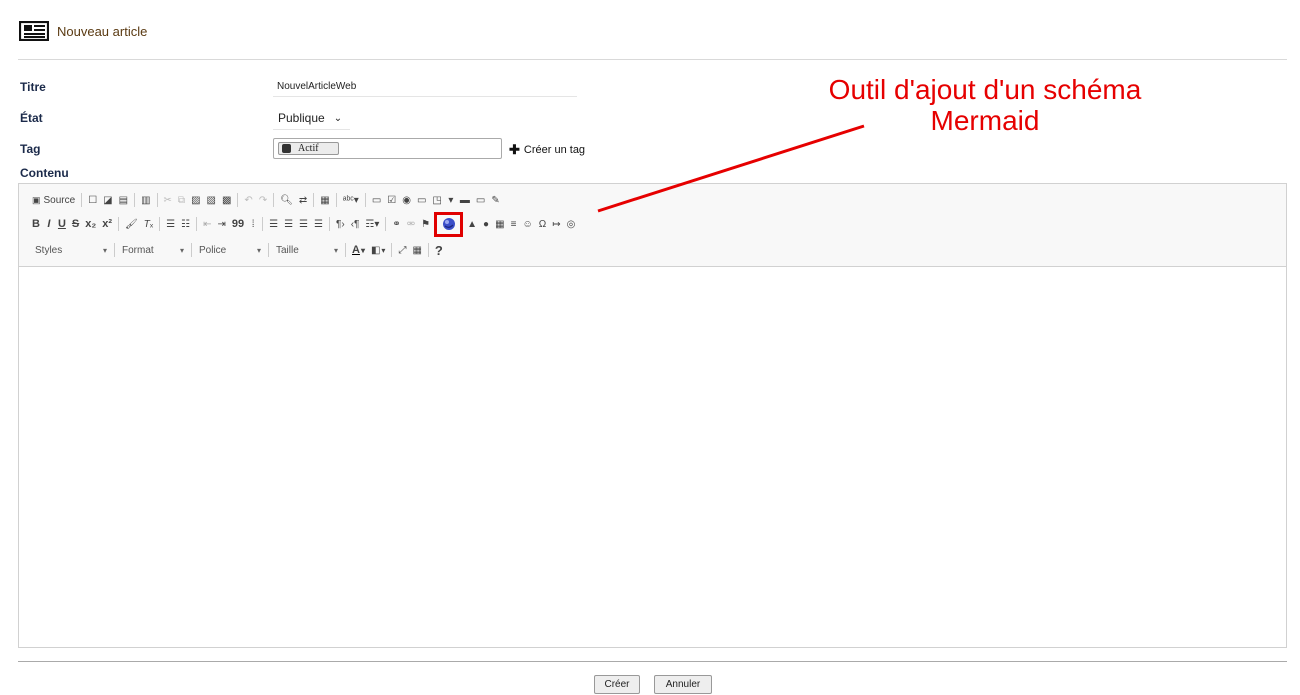 This screenshot has width=1300, height=695. I want to click on checkbox-icon: ☑, so click(391, 200).